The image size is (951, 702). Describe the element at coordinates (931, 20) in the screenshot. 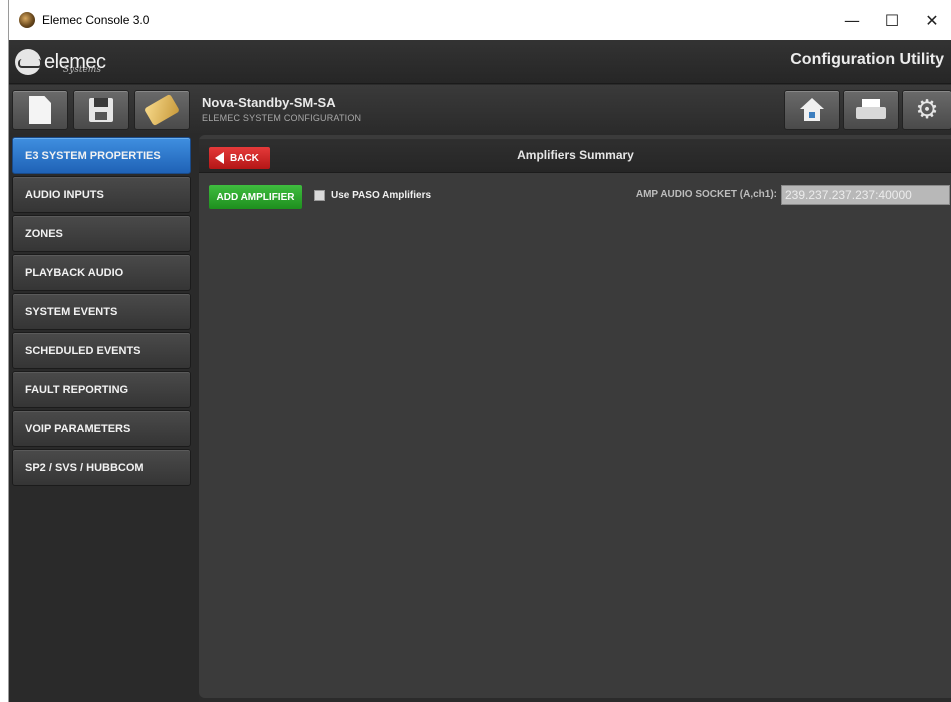

I see `close-button: ✕` at that location.